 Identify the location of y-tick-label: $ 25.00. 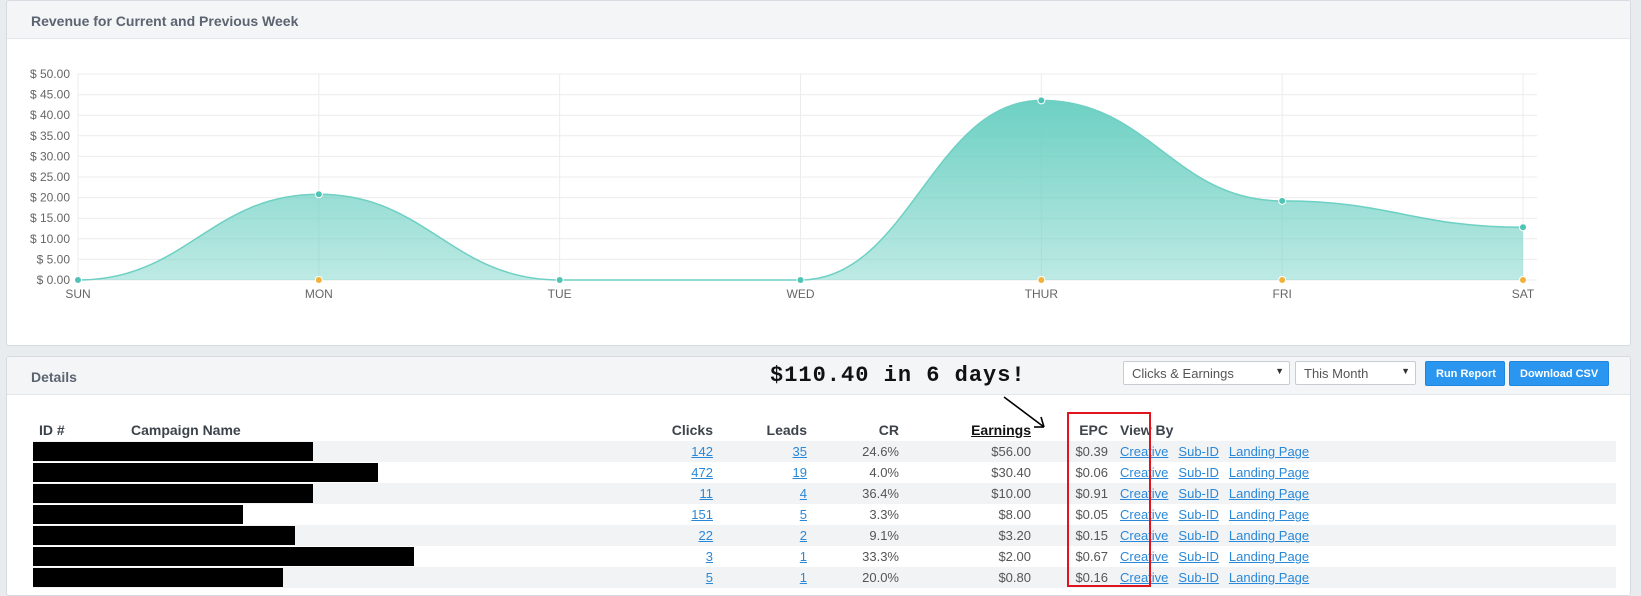
(50, 177).